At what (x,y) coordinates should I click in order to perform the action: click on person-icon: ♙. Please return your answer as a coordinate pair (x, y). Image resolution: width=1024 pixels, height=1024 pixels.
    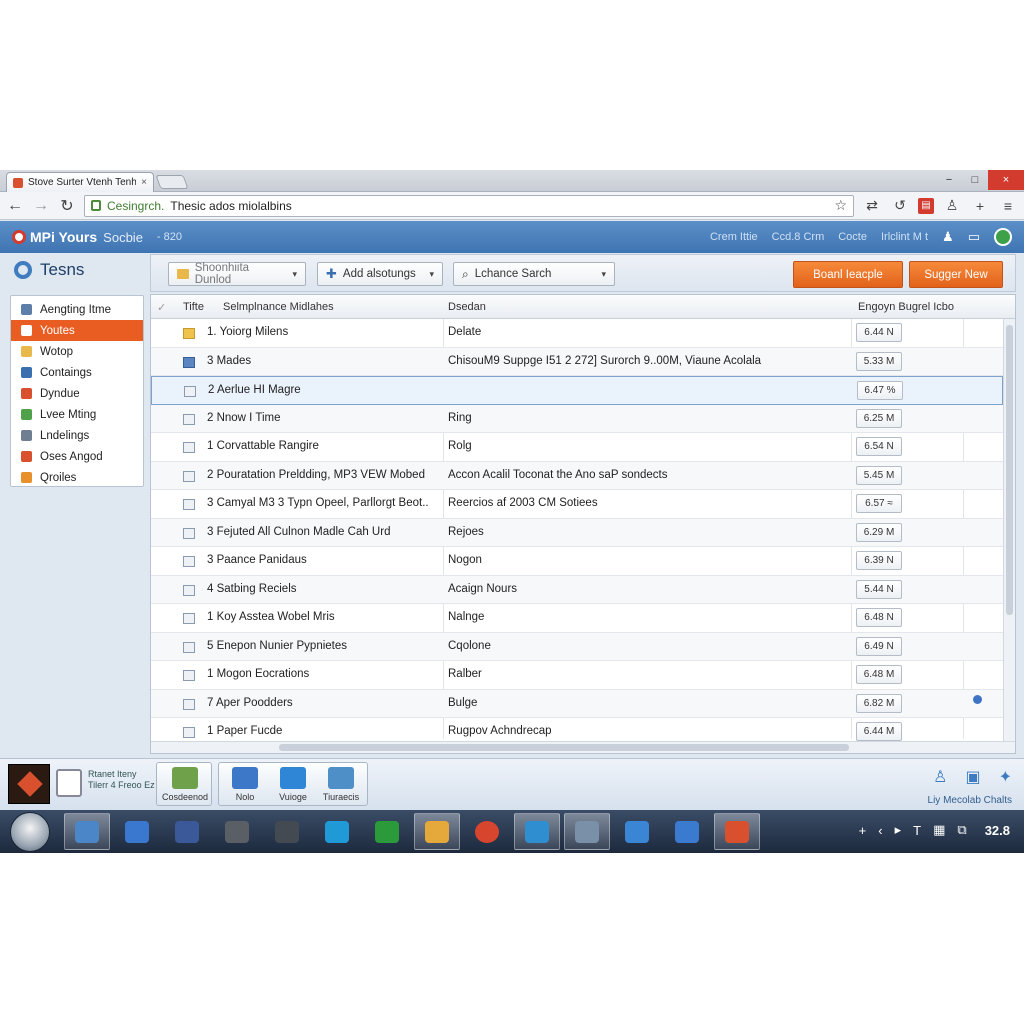
    Looking at the image, I should click on (940, 777).